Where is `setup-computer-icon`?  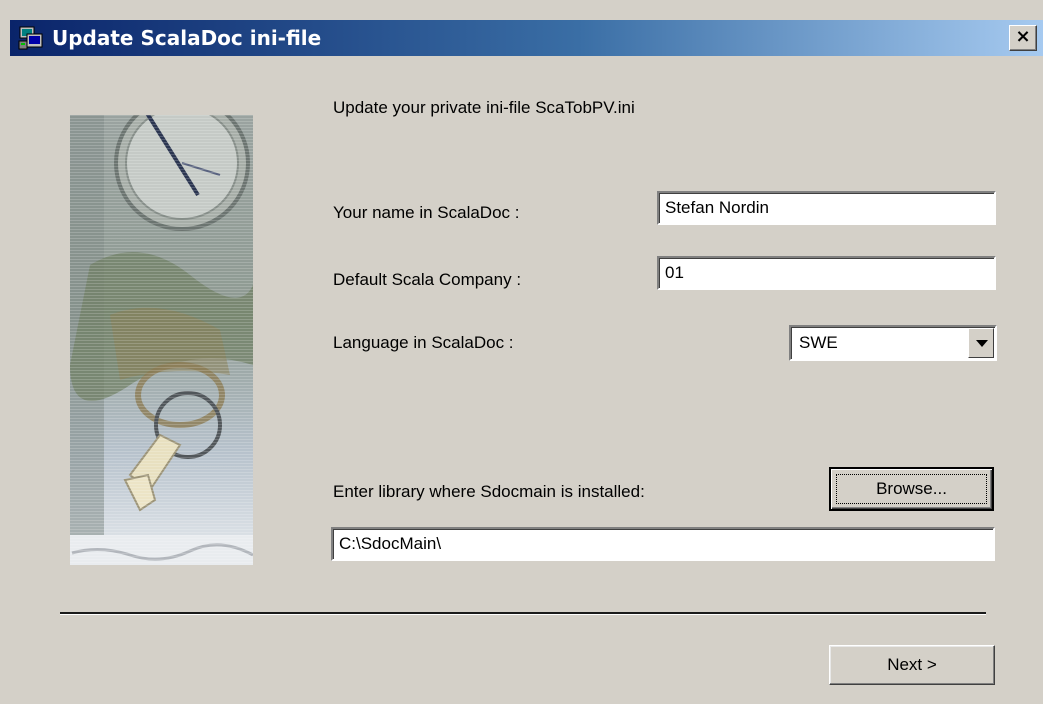 setup-computer-icon is located at coordinates (30, 38).